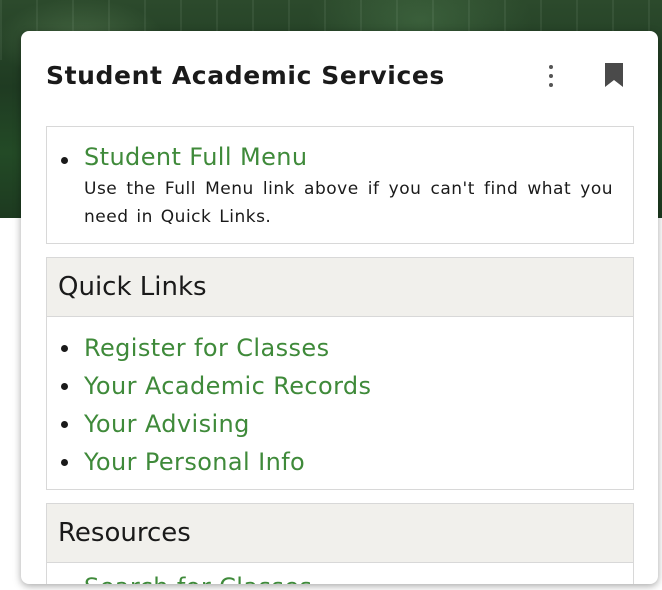 The image size is (662, 590). Describe the element at coordinates (614, 75) in the screenshot. I see `bookmark-icon` at that location.